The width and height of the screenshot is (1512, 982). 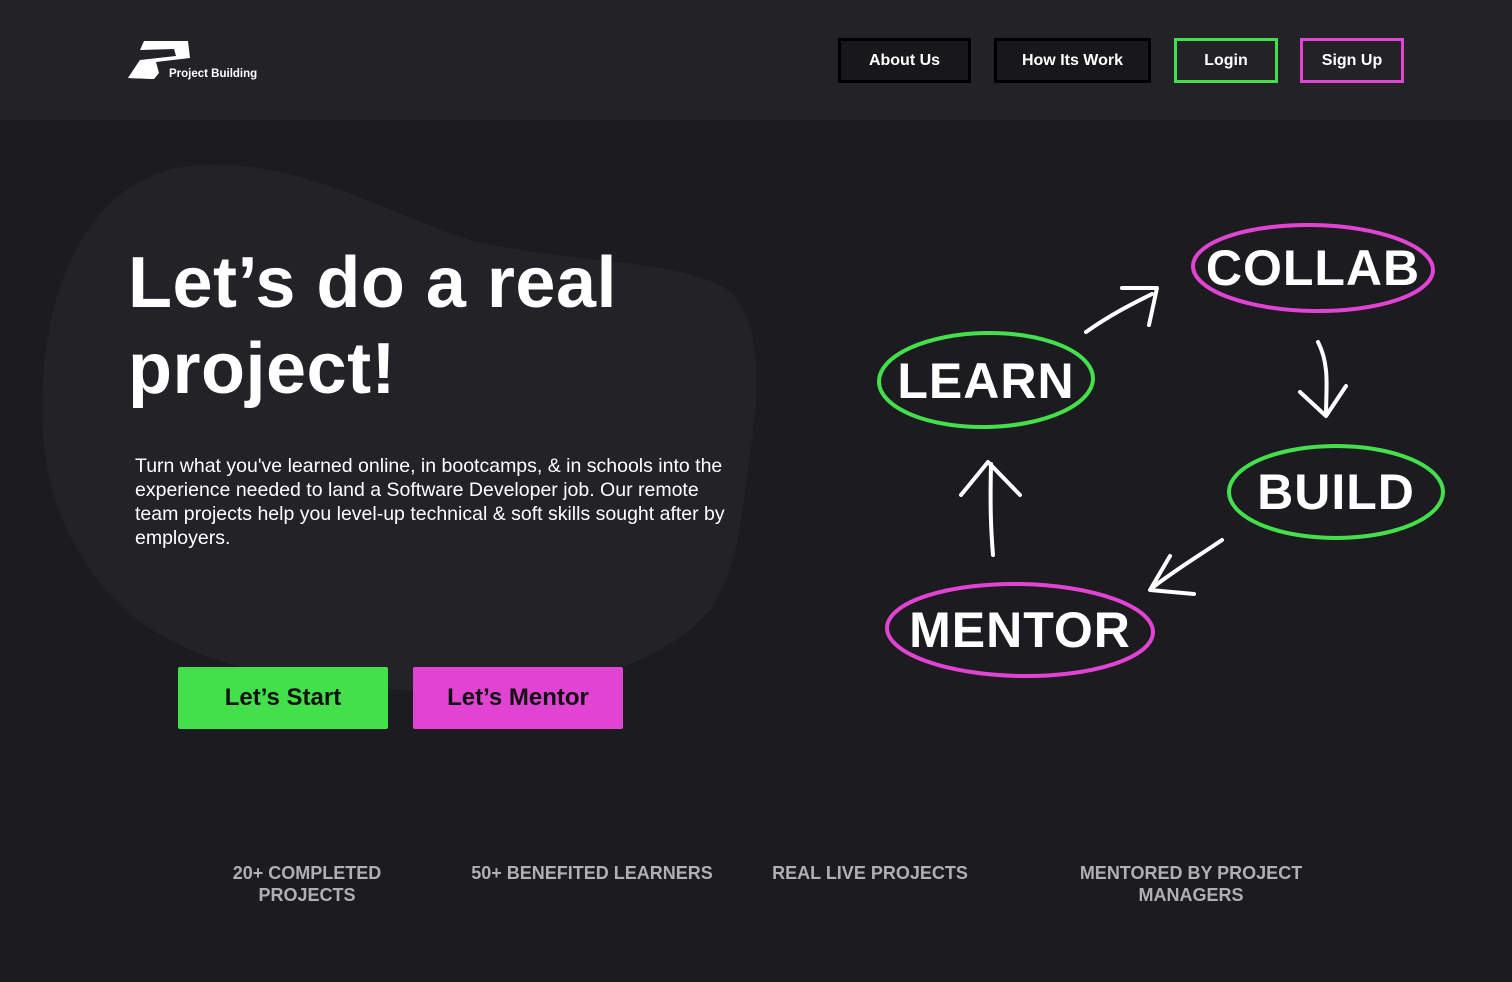 I want to click on arrow-mentor-to-learn, so click(x=991, y=509).